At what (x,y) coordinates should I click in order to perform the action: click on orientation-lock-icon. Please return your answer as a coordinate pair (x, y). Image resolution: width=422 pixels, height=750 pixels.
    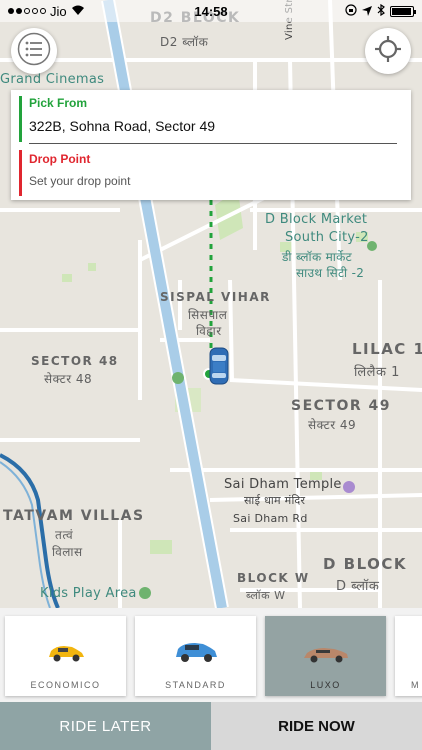
    Looking at the image, I should click on (351, 11).